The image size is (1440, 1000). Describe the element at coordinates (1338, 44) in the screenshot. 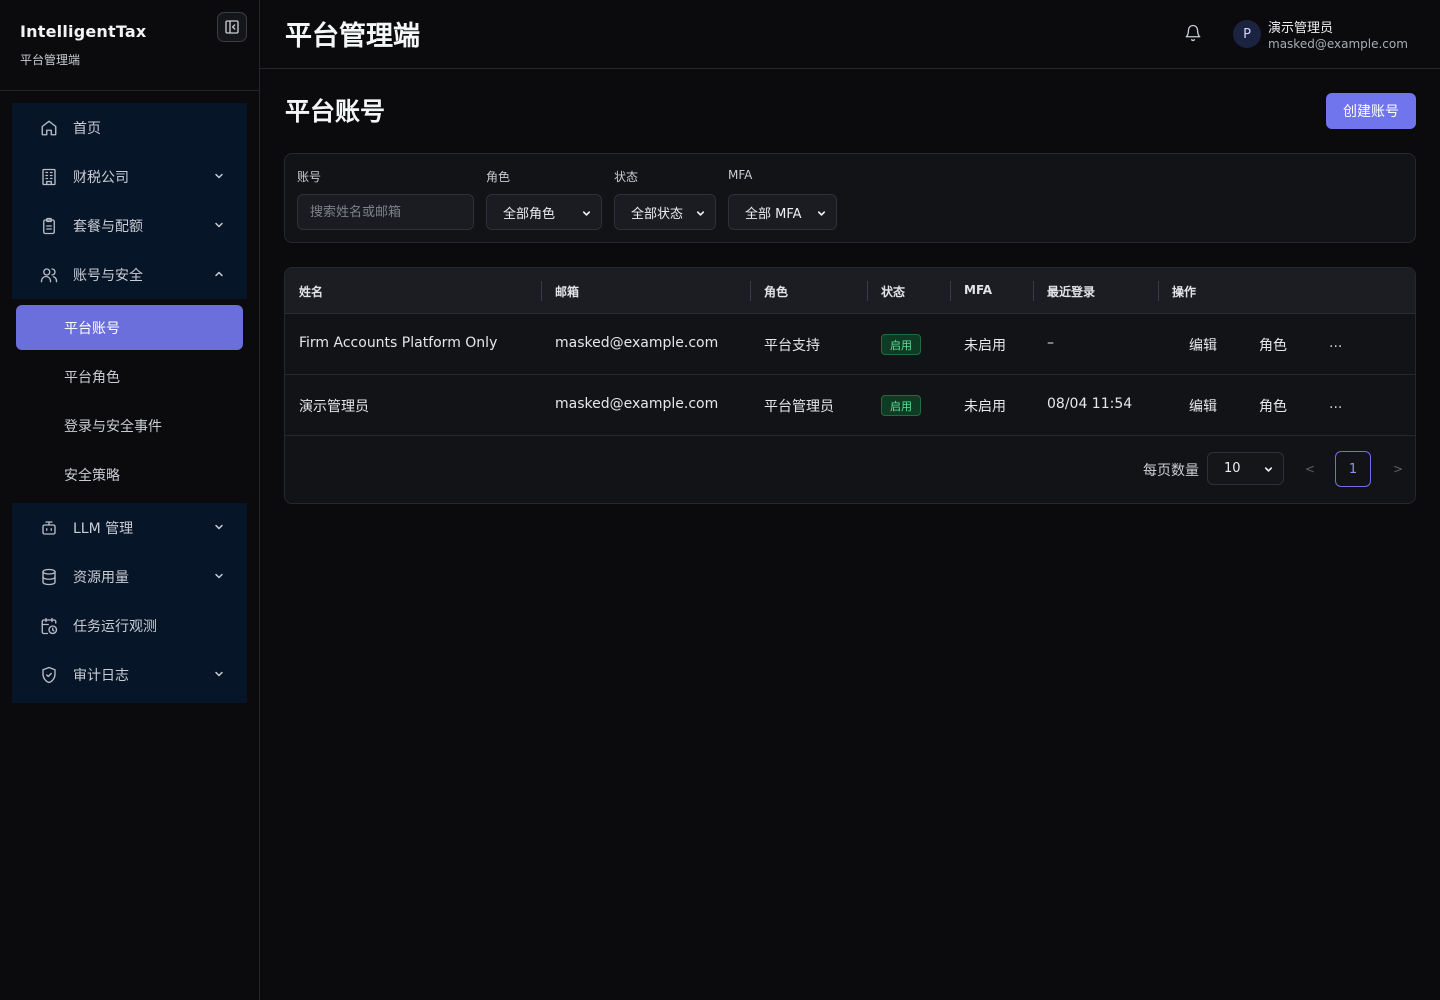

I see `user-email: masked@example.com` at that location.